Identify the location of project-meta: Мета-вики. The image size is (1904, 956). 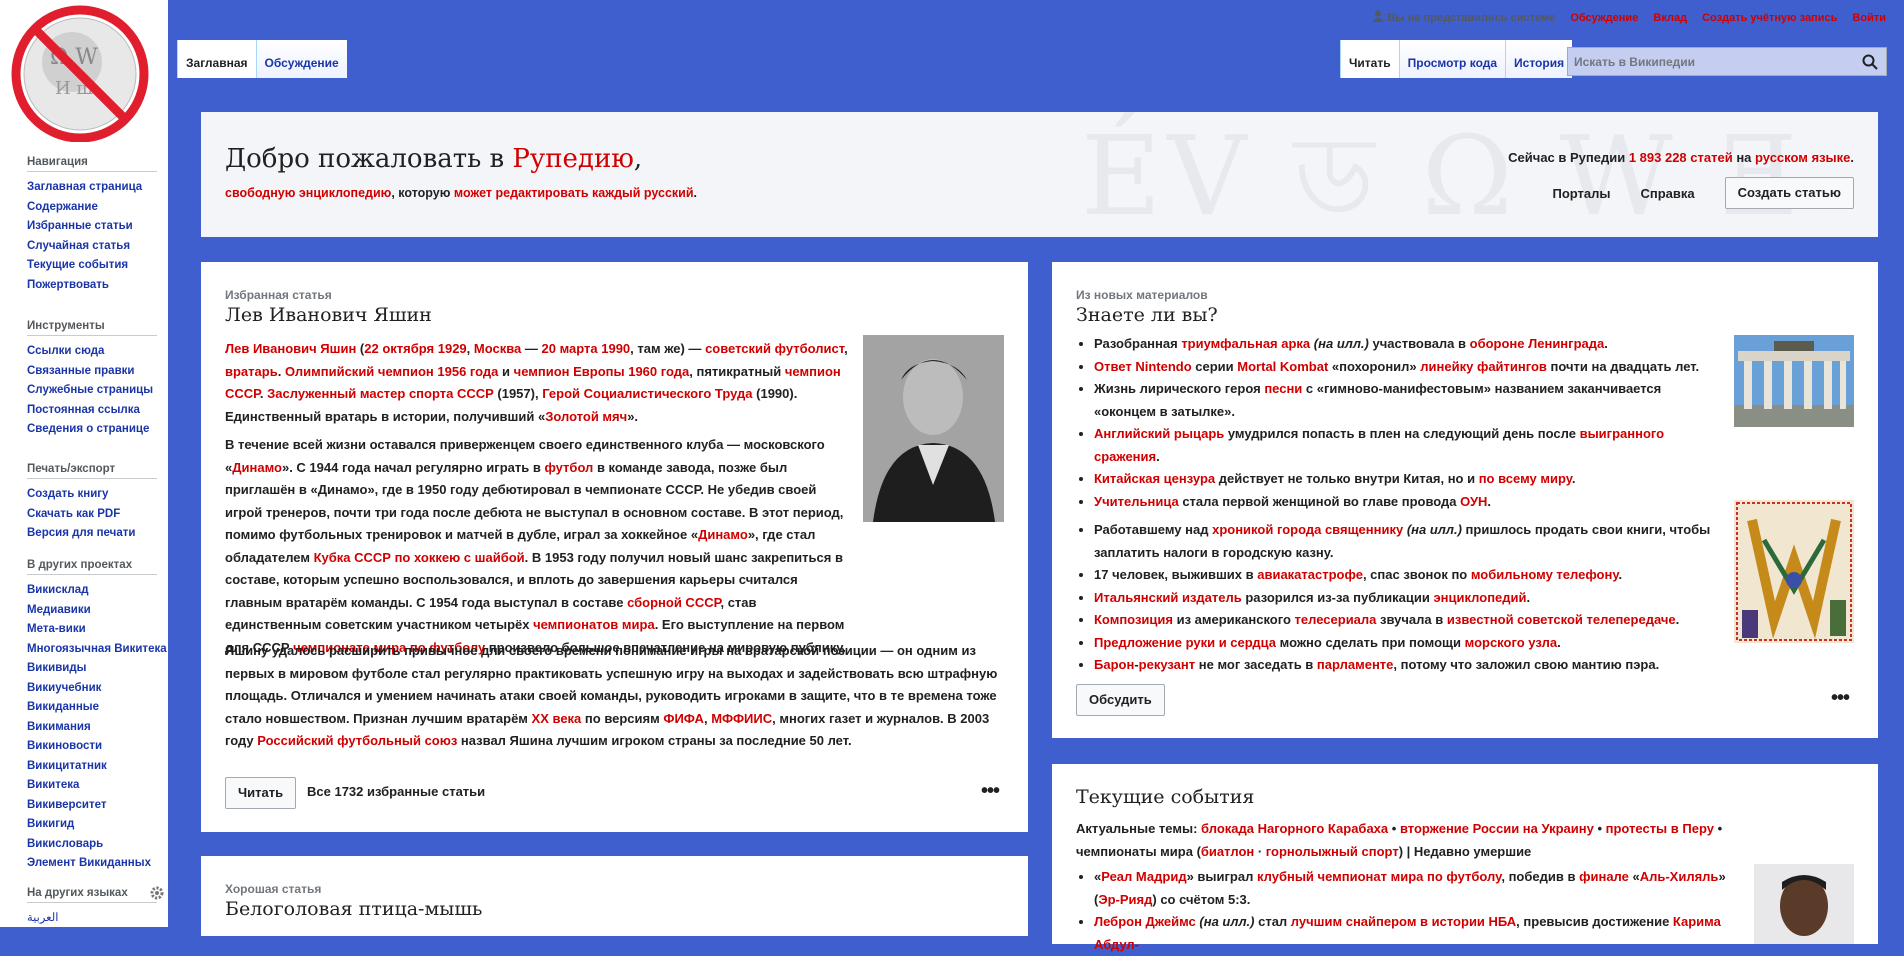
(92, 630).